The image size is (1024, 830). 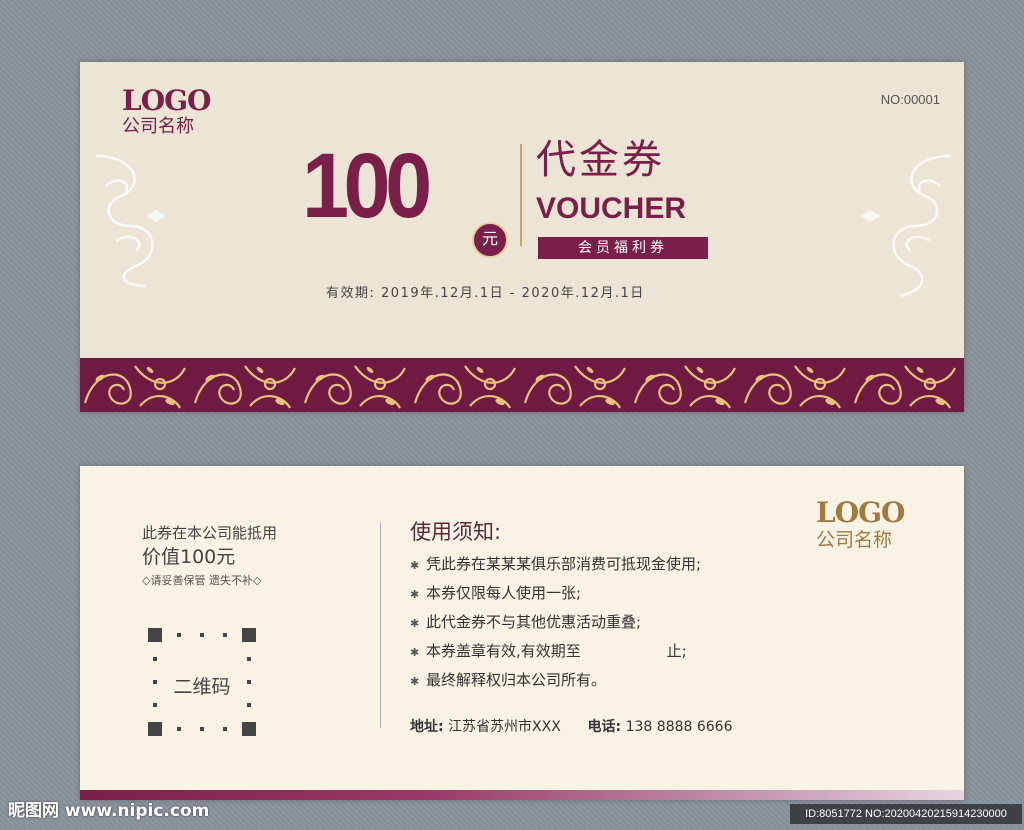 What do you see at coordinates (521, 195) in the screenshot?
I see `title-divider` at bounding box center [521, 195].